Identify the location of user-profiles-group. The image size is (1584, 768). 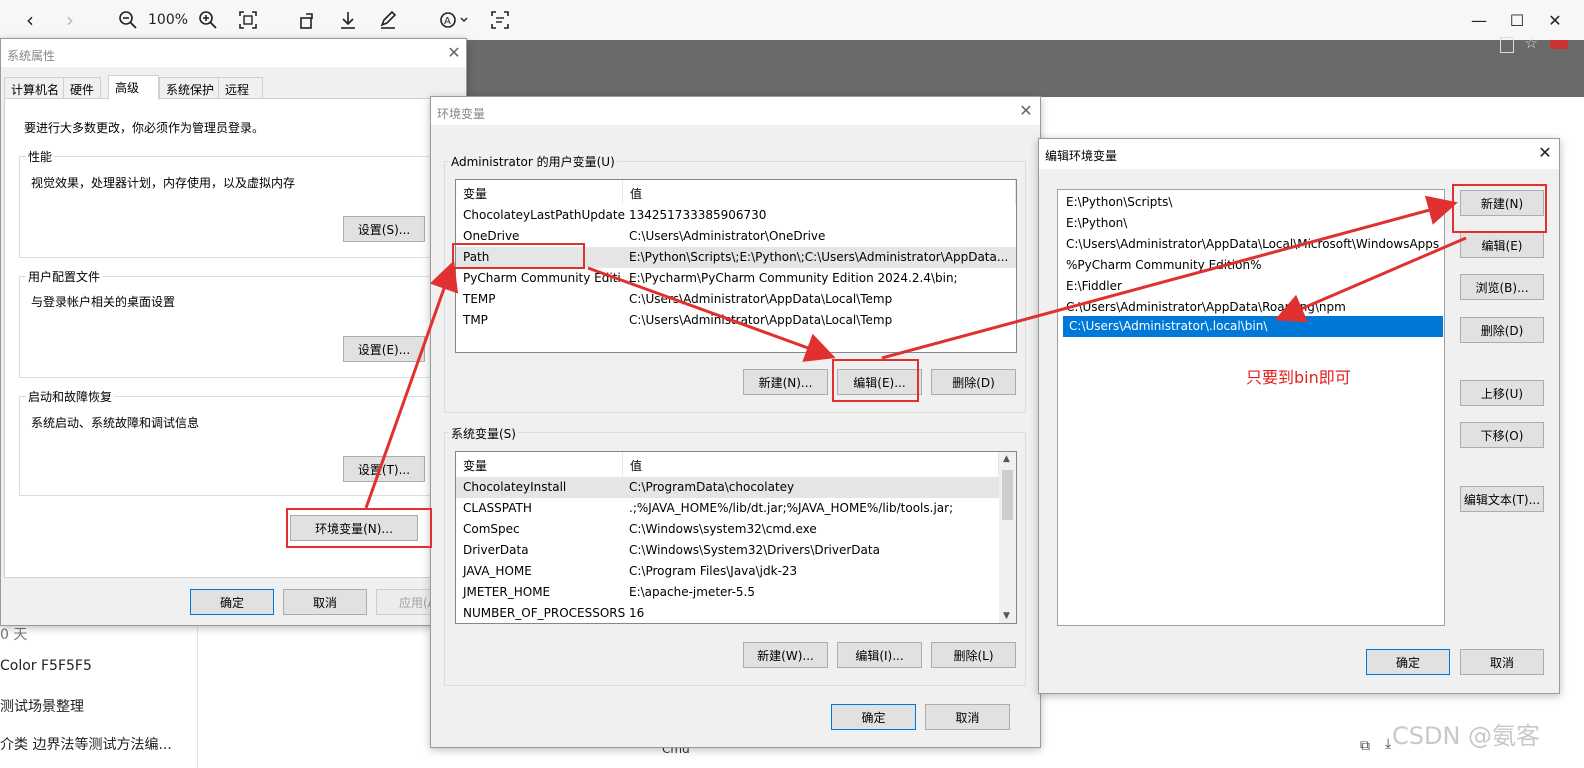
(231, 327).